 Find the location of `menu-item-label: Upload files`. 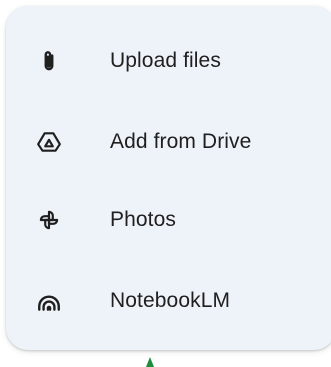

menu-item-label: Upload files is located at coordinates (165, 60).